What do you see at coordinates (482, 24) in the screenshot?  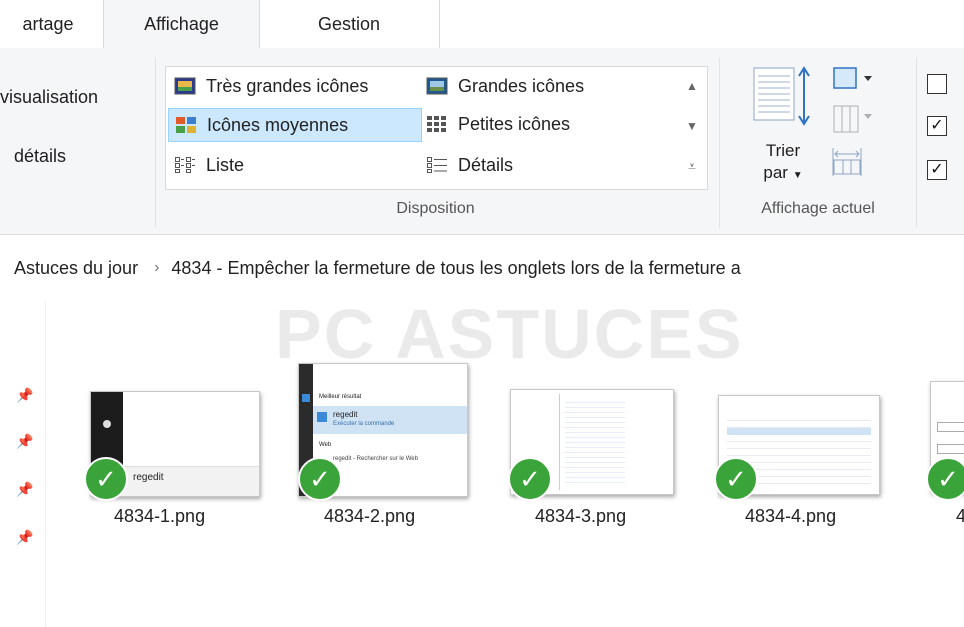 I see `ribbon-tab-bar: artage Affichage Gestion` at bounding box center [482, 24].